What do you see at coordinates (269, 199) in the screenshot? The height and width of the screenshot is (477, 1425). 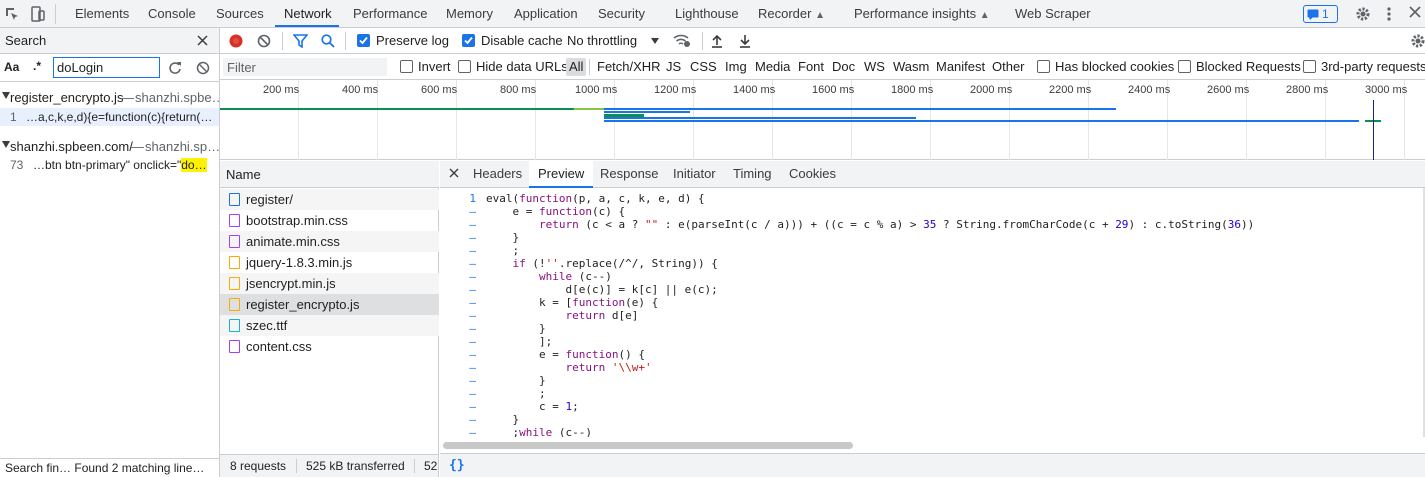 I see `request-name: register/` at bounding box center [269, 199].